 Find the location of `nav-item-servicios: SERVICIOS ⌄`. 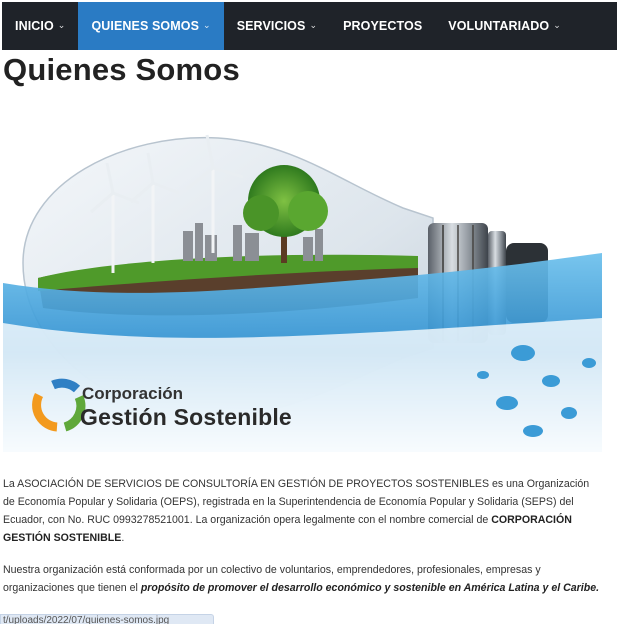

nav-item-servicios: SERVICIOS ⌄ is located at coordinates (277, 26).